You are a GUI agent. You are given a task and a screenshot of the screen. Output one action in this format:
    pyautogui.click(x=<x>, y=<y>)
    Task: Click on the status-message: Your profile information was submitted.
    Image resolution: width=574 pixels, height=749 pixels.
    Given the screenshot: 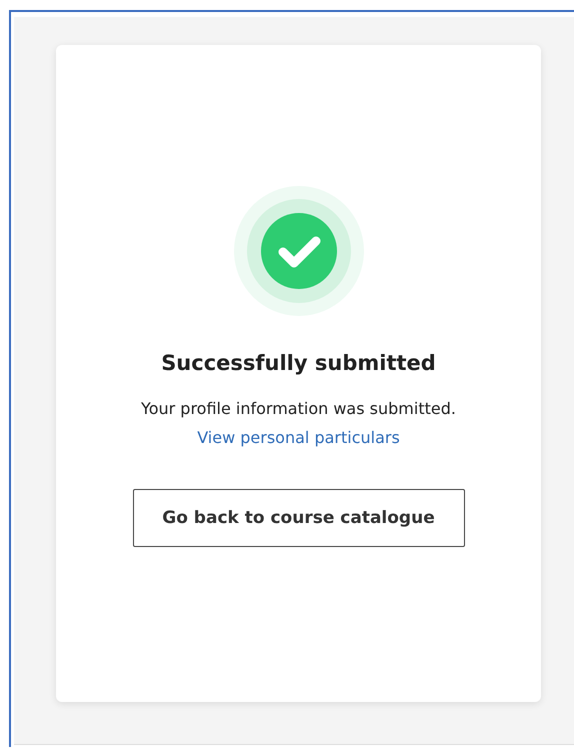 What is the action you would take?
    pyautogui.click(x=298, y=408)
    